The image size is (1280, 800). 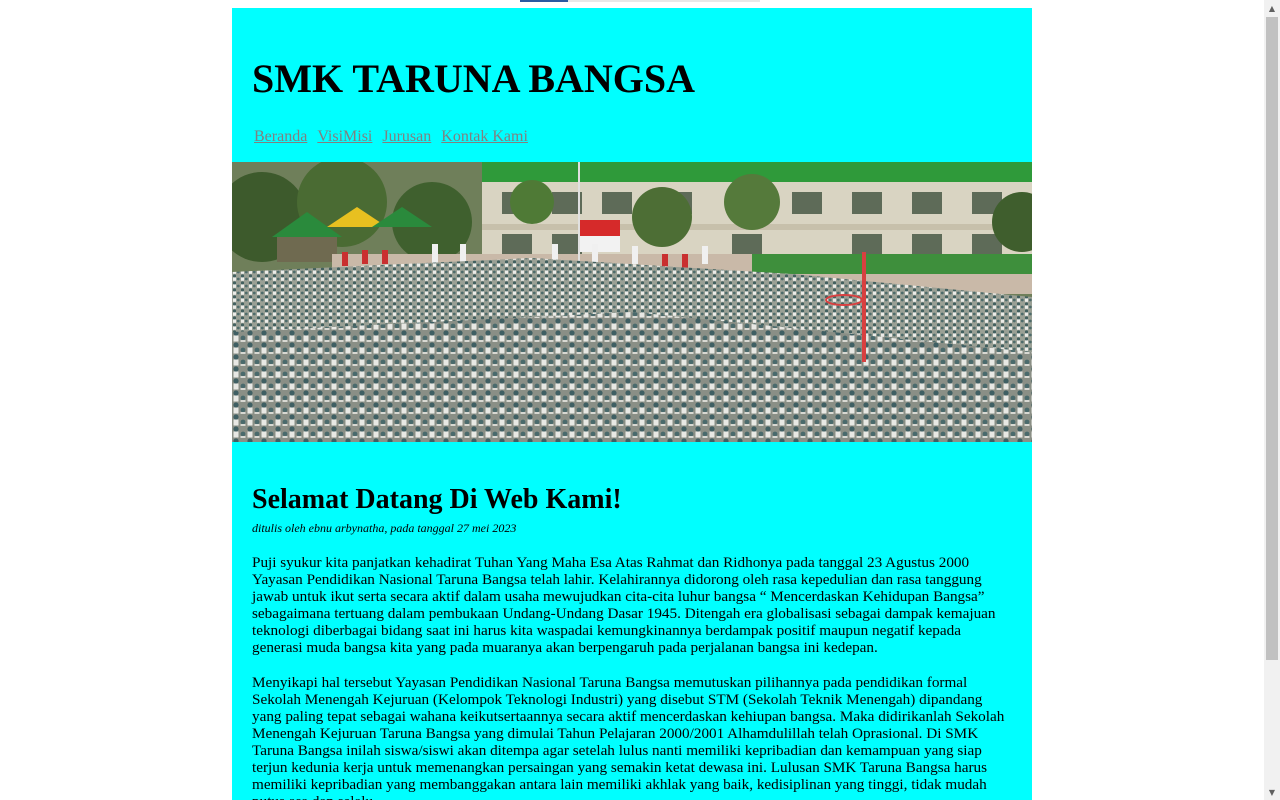 I want to click on scroll-up-icon: ▲, so click(x=1272, y=8).